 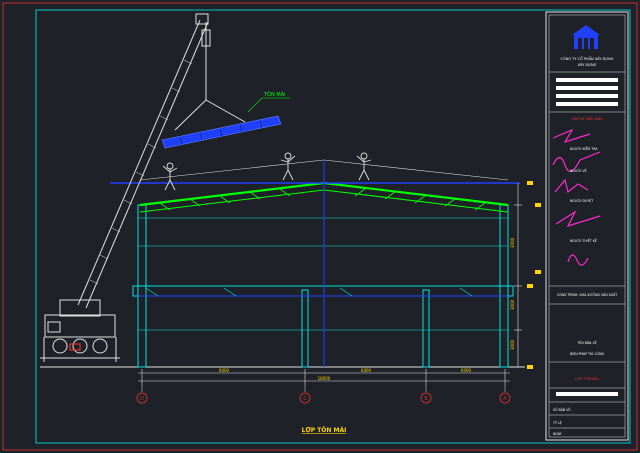 What do you see at coordinates (505, 399) in the screenshot?
I see `axis-a-label: A` at bounding box center [505, 399].